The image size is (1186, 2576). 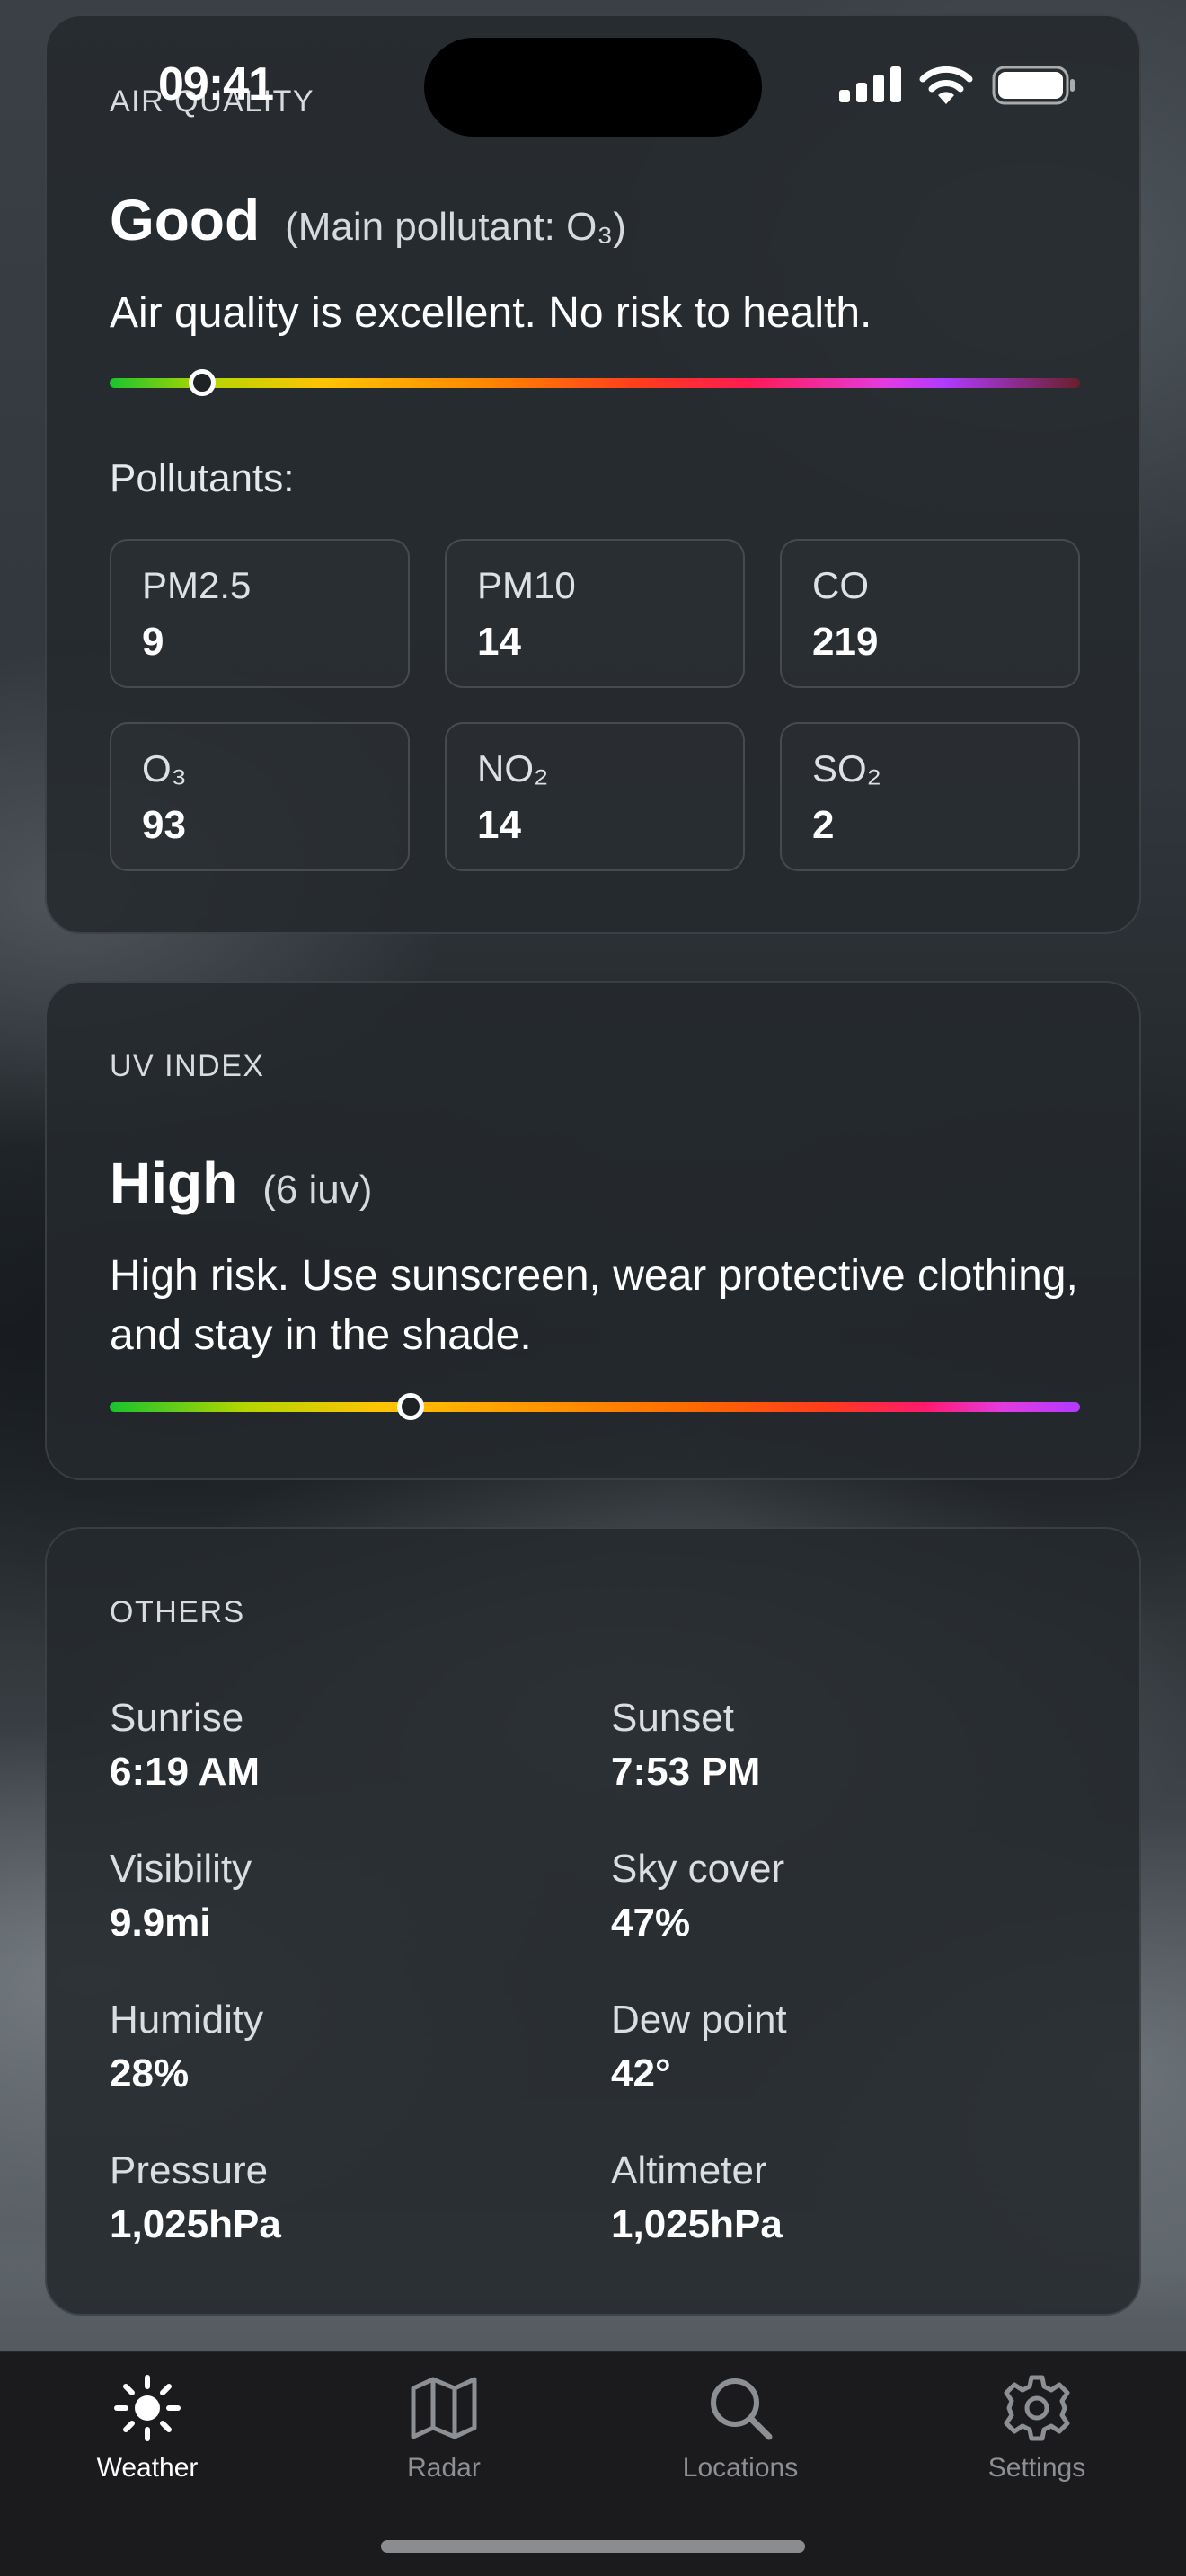 What do you see at coordinates (410, 1406) in the screenshot?
I see `uv-index-scale-indicator` at bounding box center [410, 1406].